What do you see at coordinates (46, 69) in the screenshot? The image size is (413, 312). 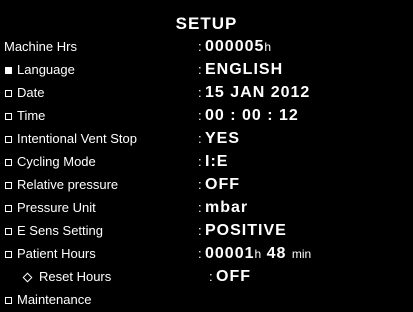 I see `language-label: Language` at bounding box center [46, 69].